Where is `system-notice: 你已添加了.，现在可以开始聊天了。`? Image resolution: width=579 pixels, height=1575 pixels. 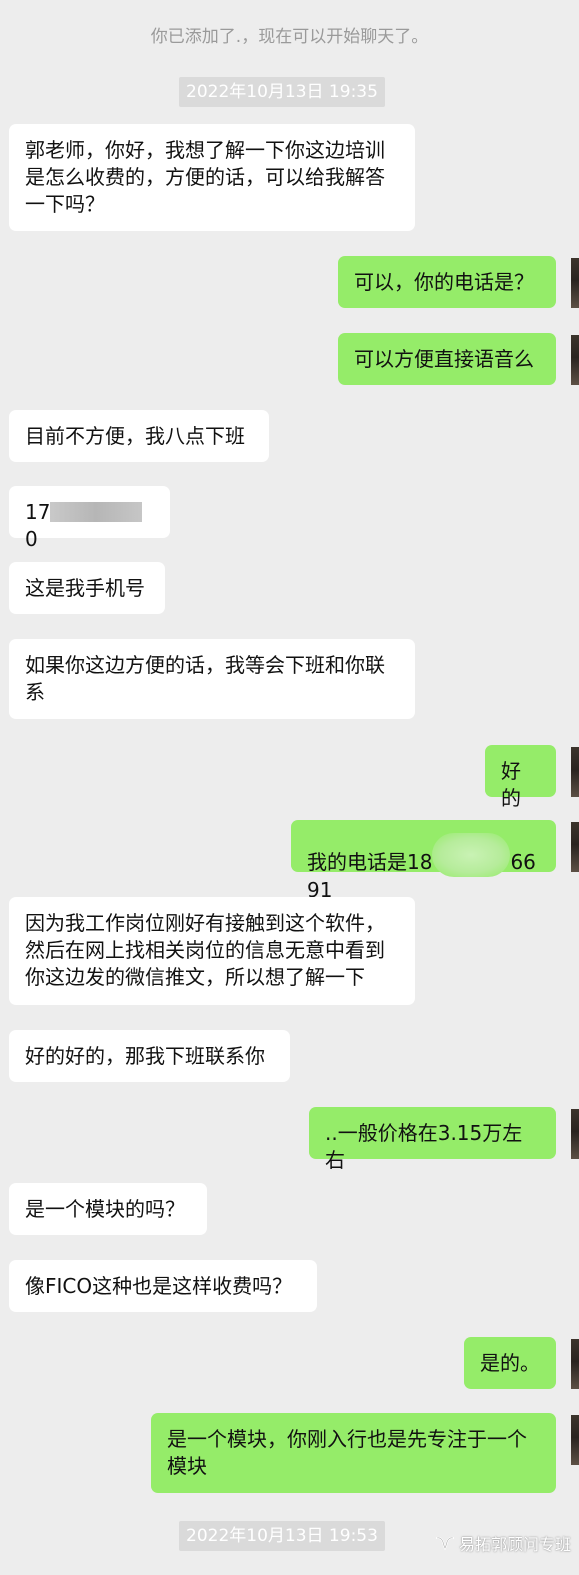 system-notice: 你已添加了.，现在可以开始聊天了。 is located at coordinates (289, 37).